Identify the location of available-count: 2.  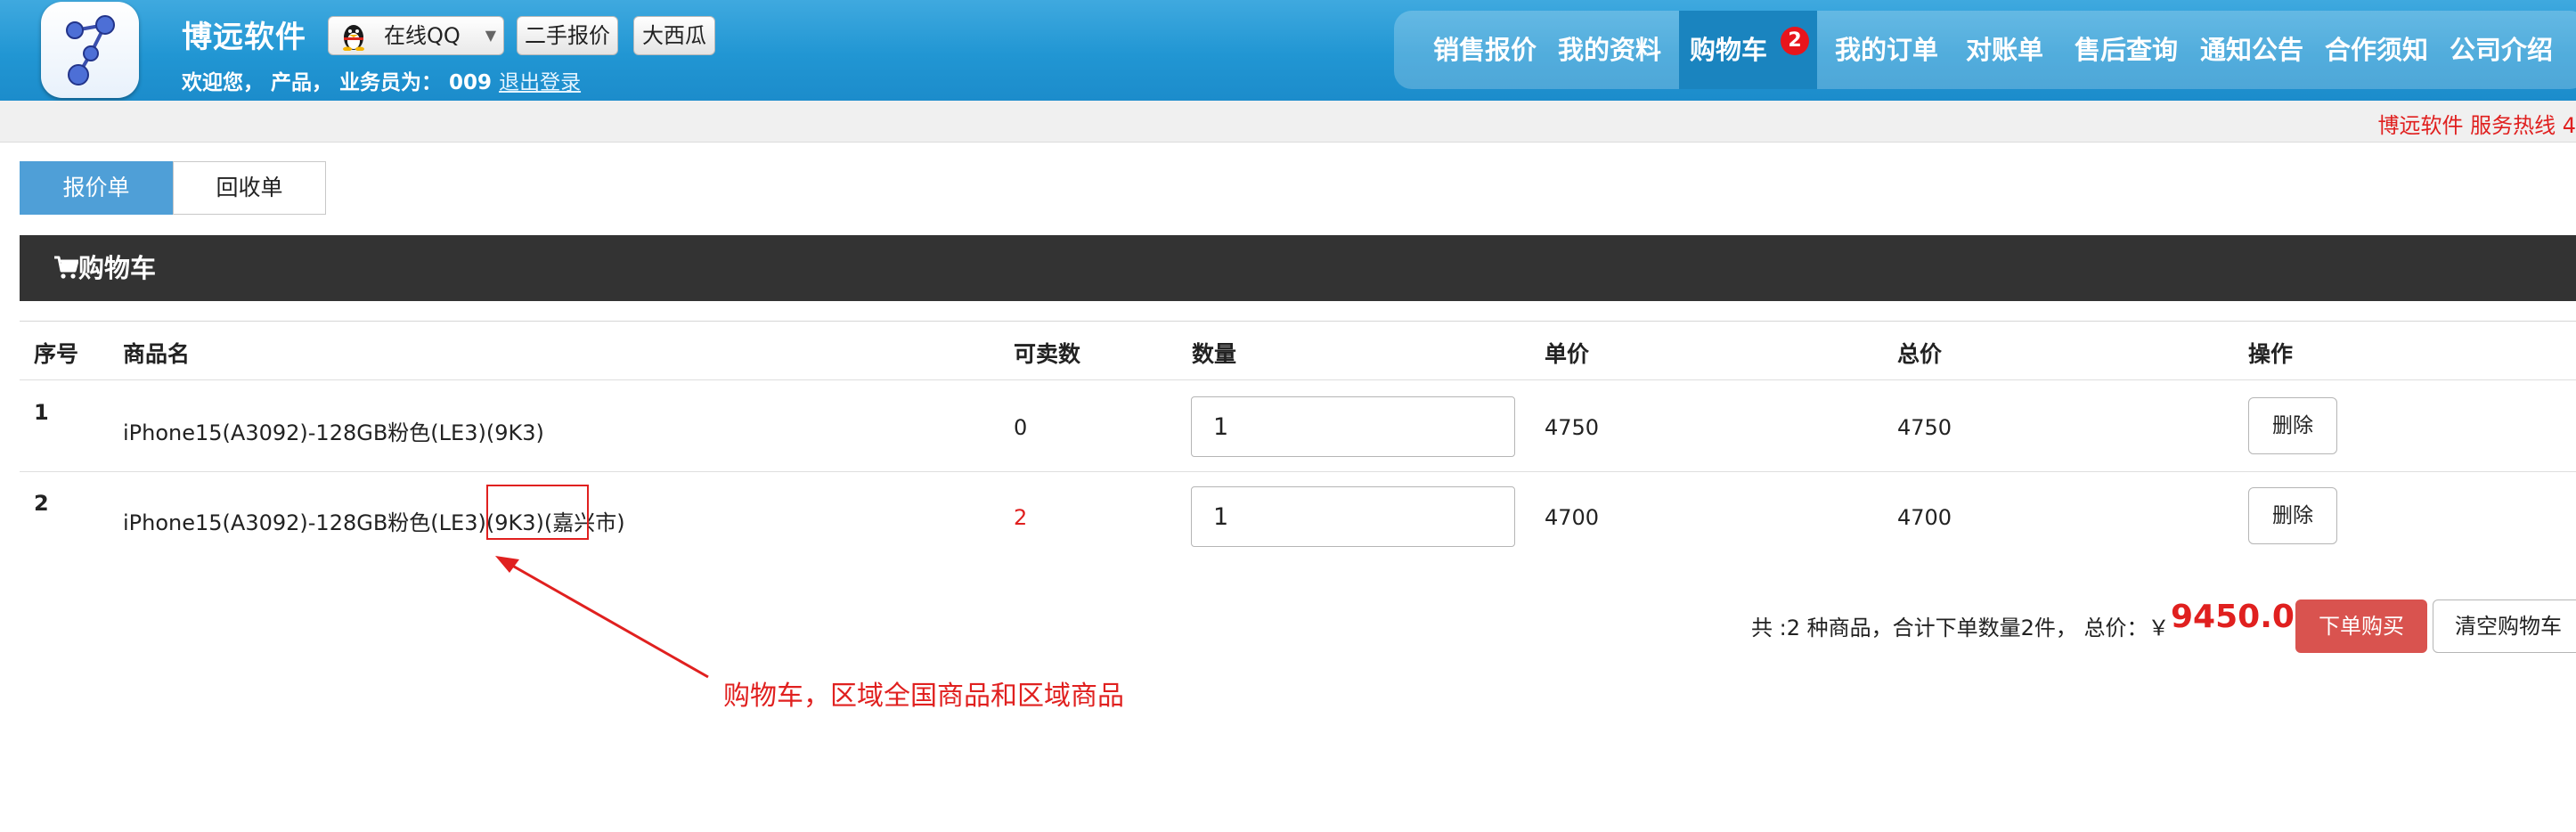
(1021, 517).